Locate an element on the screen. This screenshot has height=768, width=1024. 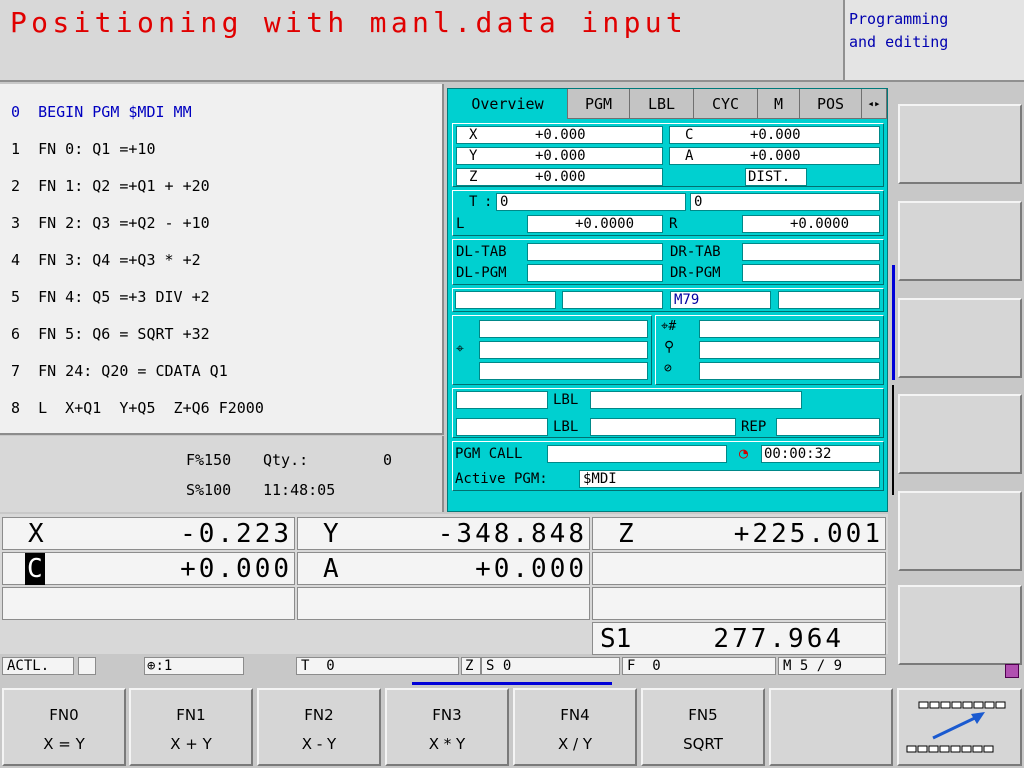
softkey-row-switch is located at coordinates (959, 727).